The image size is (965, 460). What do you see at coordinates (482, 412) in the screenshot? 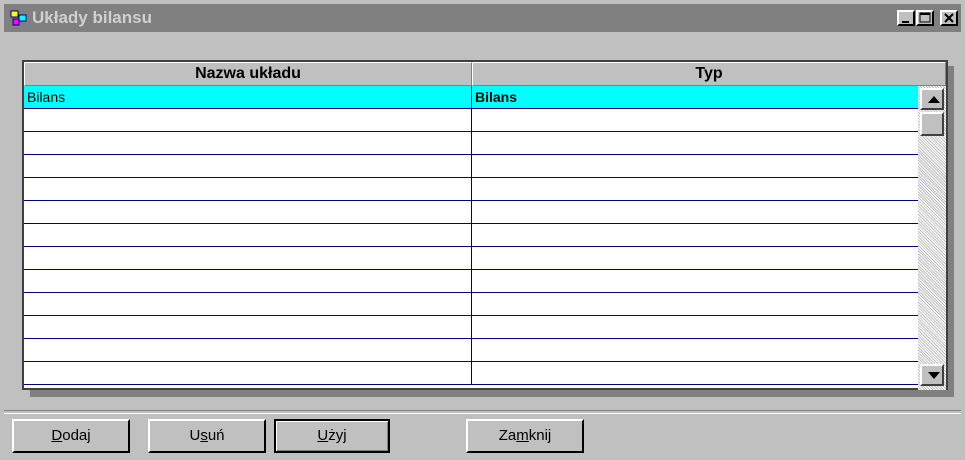
I see `separator` at bounding box center [482, 412].